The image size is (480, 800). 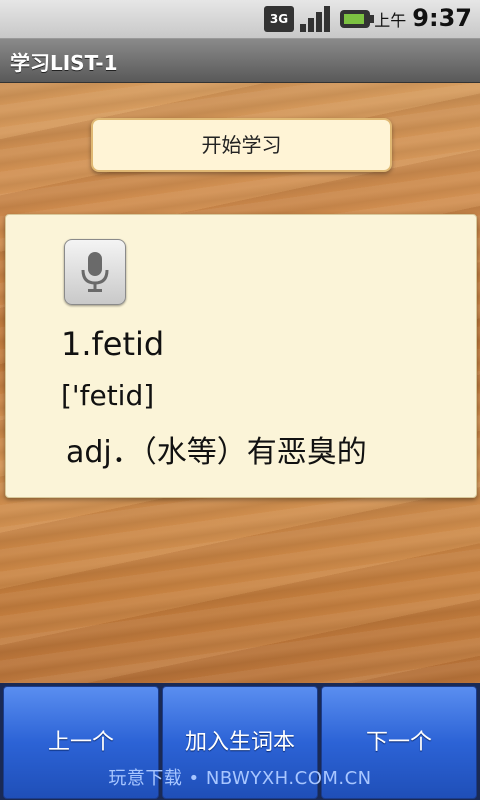 I want to click on clock-time: 9:37, so click(x=442, y=18).